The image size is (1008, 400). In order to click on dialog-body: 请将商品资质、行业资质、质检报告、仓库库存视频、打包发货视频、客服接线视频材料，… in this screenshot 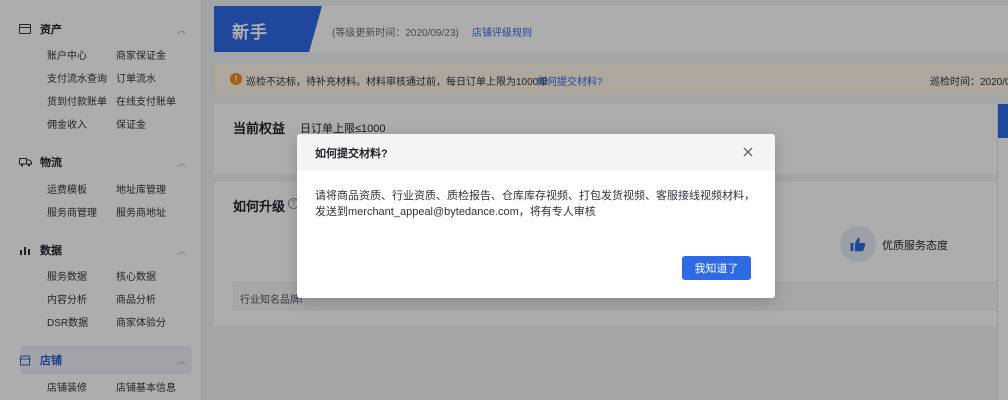, I will do `click(535, 204)`.